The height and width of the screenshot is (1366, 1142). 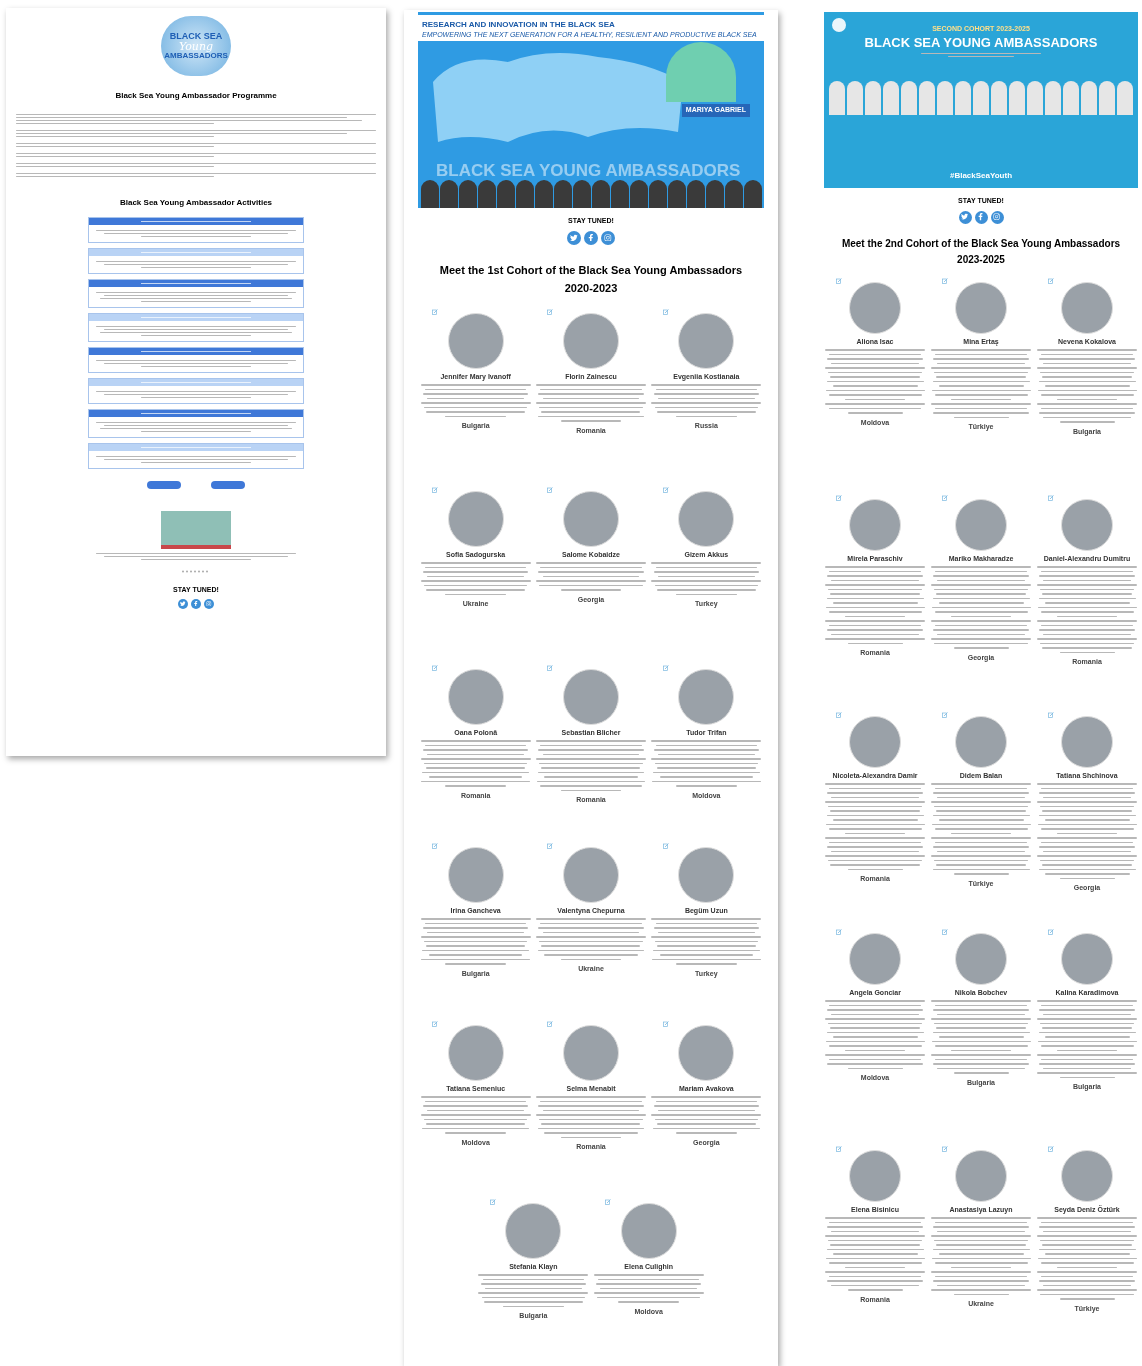 I want to click on logo-icon, so click(x=839, y=25).